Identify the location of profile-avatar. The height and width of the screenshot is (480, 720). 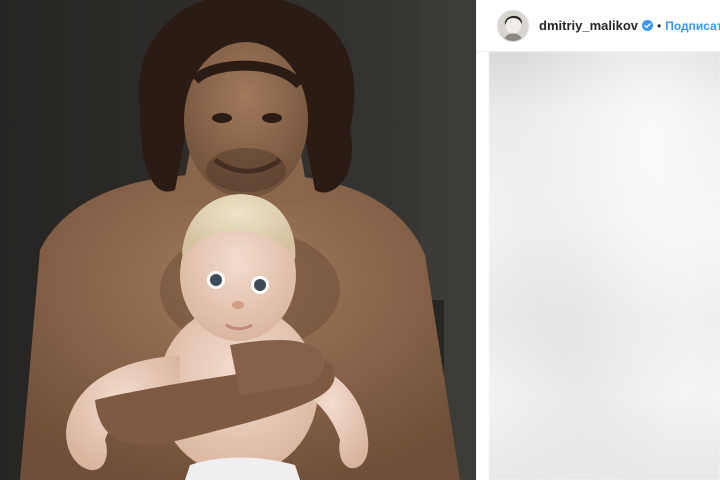
(513, 25).